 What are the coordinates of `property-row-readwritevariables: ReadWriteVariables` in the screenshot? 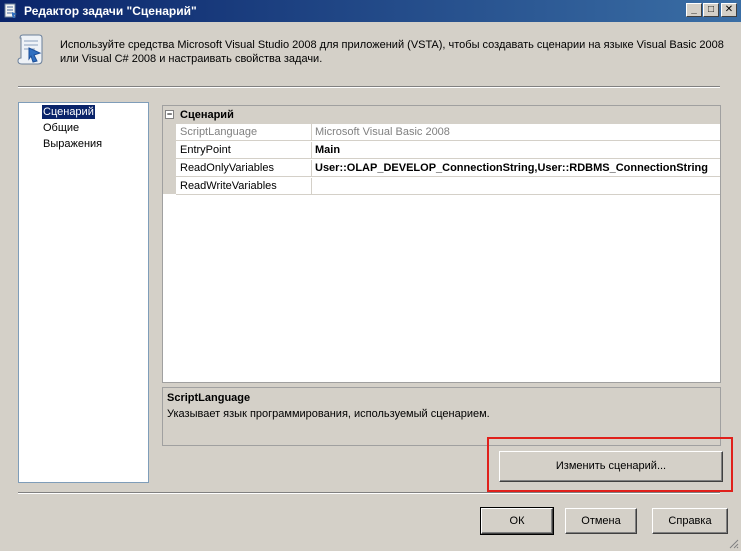 It's located at (448, 186).